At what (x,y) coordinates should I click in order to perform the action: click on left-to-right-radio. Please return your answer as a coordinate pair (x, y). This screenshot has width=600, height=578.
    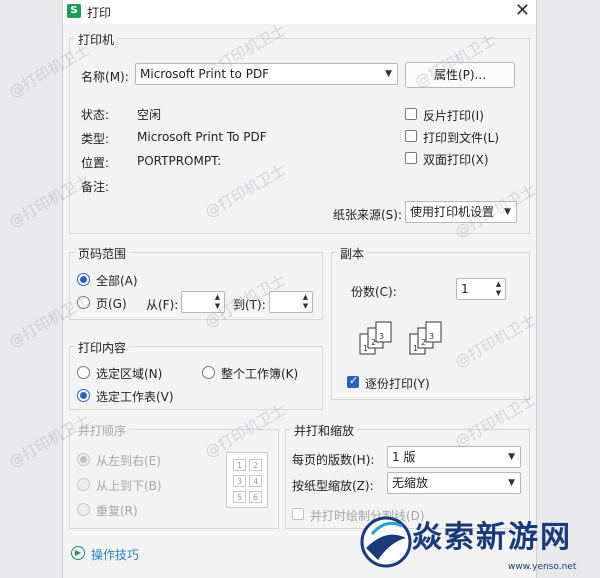
    Looking at the image, I should click on (83, 459).